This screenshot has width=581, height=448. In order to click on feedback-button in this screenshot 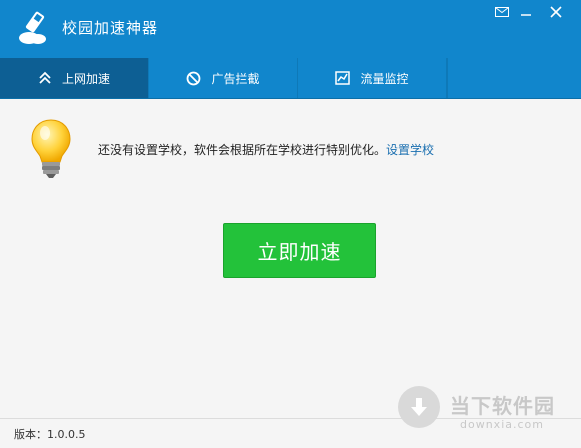, I will do `click(502, 12)`.